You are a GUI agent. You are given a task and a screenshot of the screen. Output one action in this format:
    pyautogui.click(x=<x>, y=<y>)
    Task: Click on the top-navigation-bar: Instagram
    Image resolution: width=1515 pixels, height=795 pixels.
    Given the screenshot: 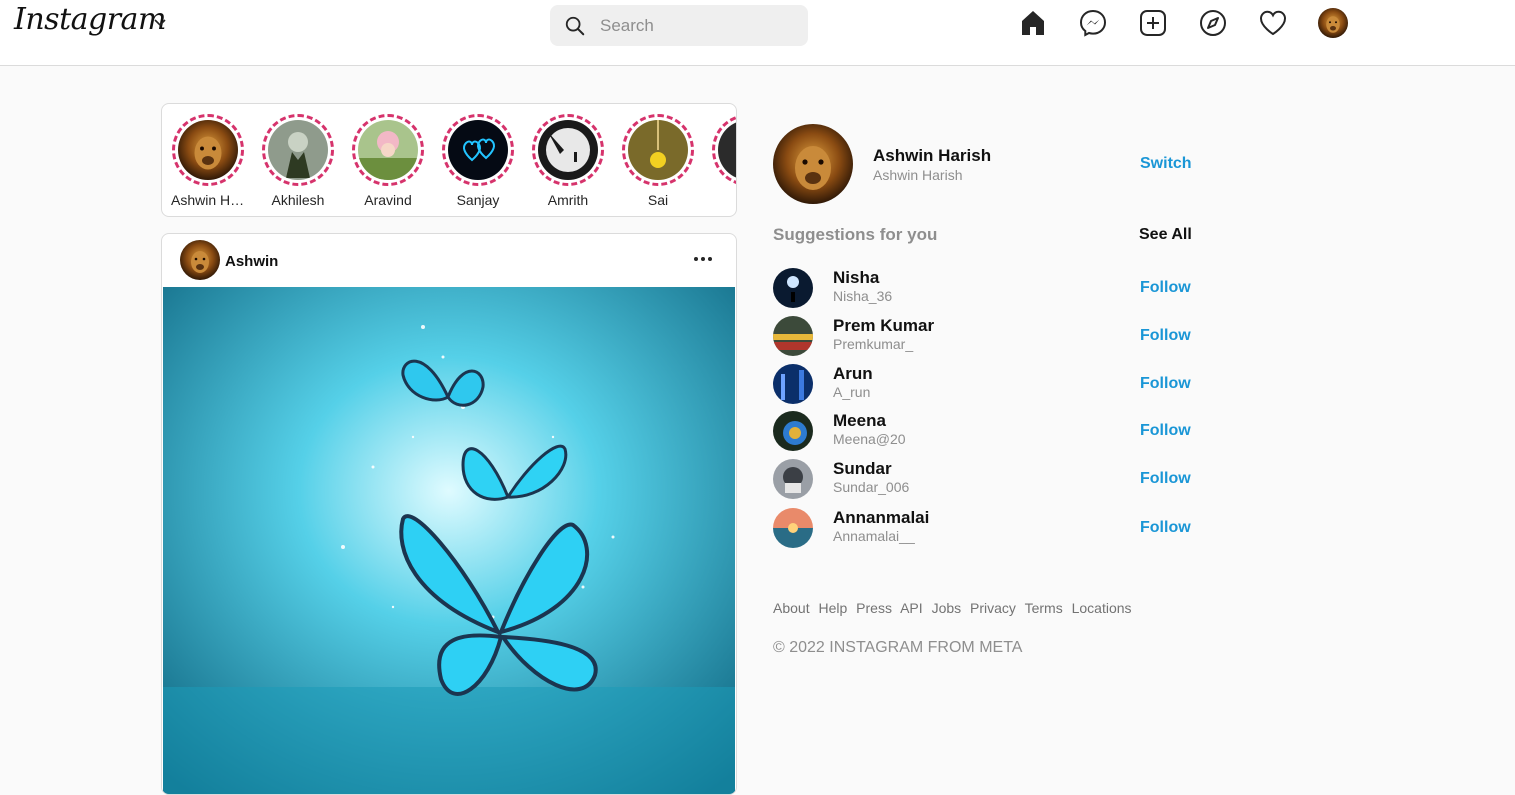 What is the action you would take?
    pyautogui.click(x=757, y=33)
    